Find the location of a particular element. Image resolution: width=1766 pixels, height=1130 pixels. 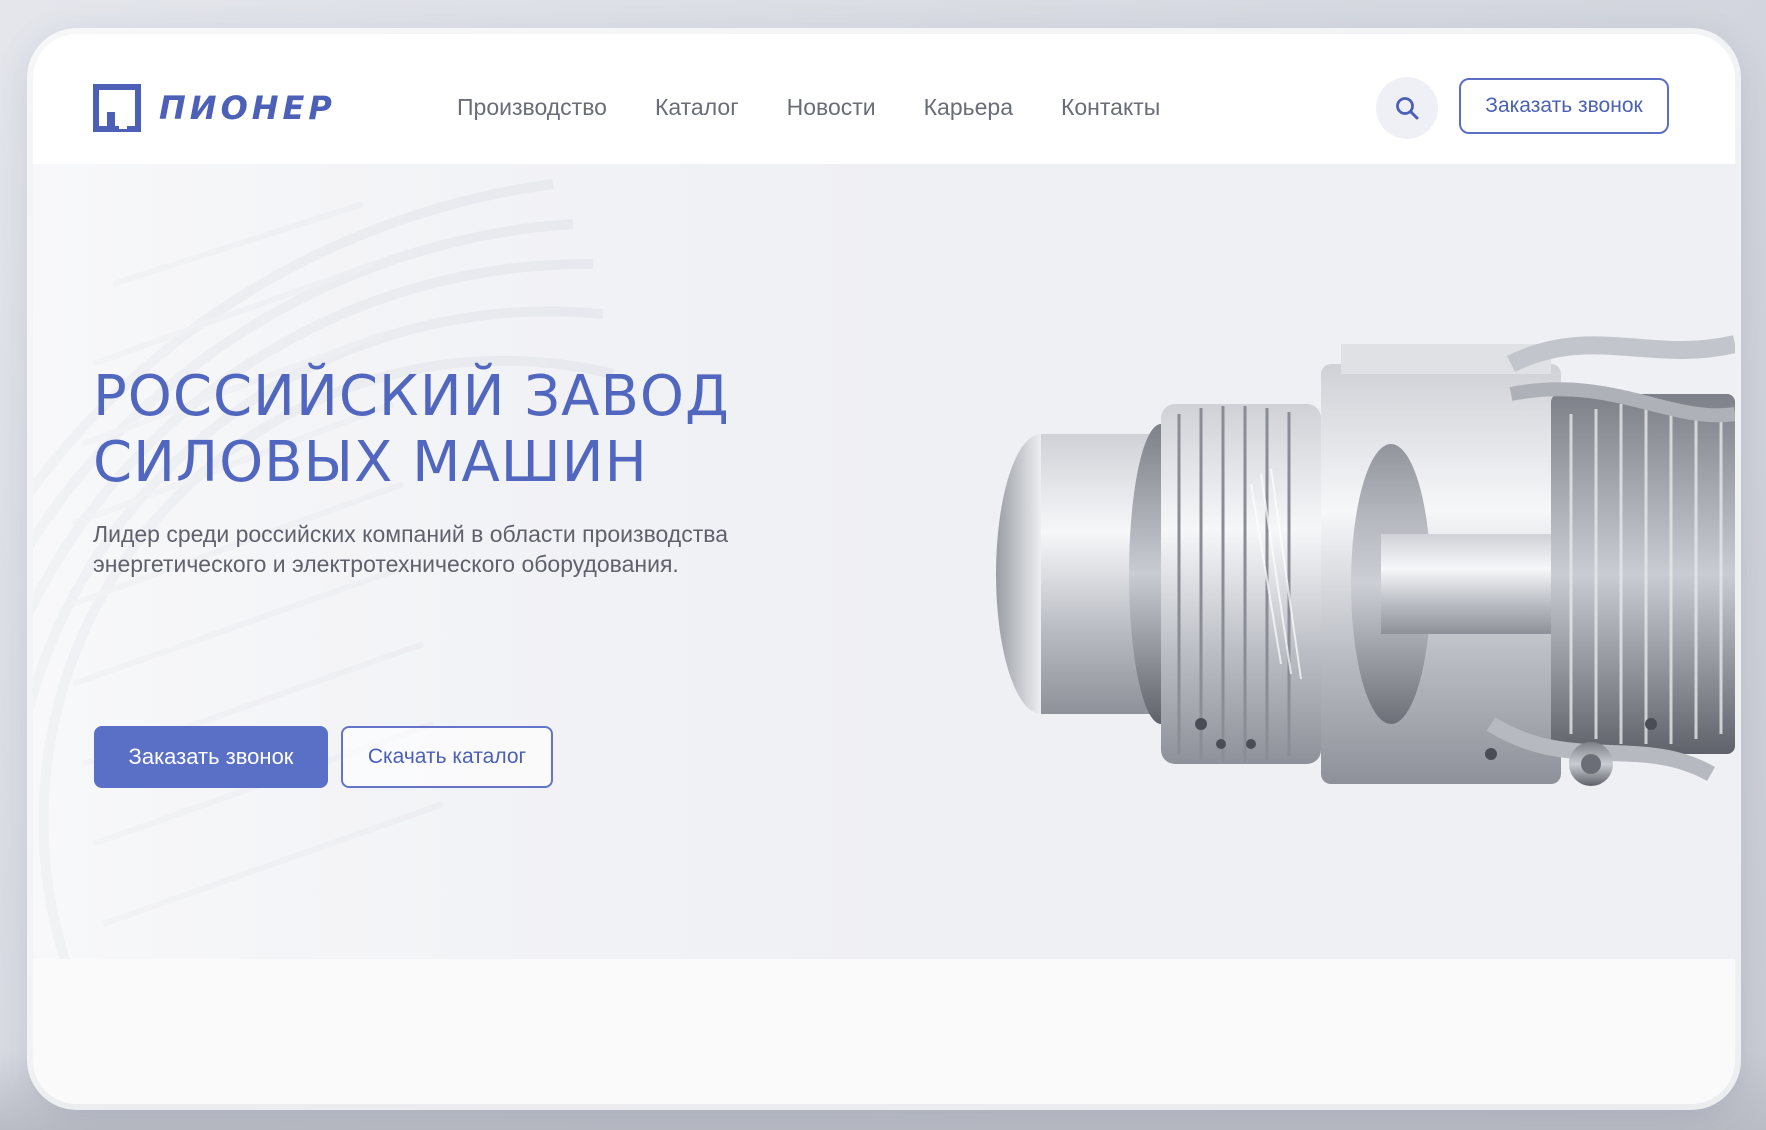

brand-logo: ПИОНЕР is located at coordinates (214, 108).